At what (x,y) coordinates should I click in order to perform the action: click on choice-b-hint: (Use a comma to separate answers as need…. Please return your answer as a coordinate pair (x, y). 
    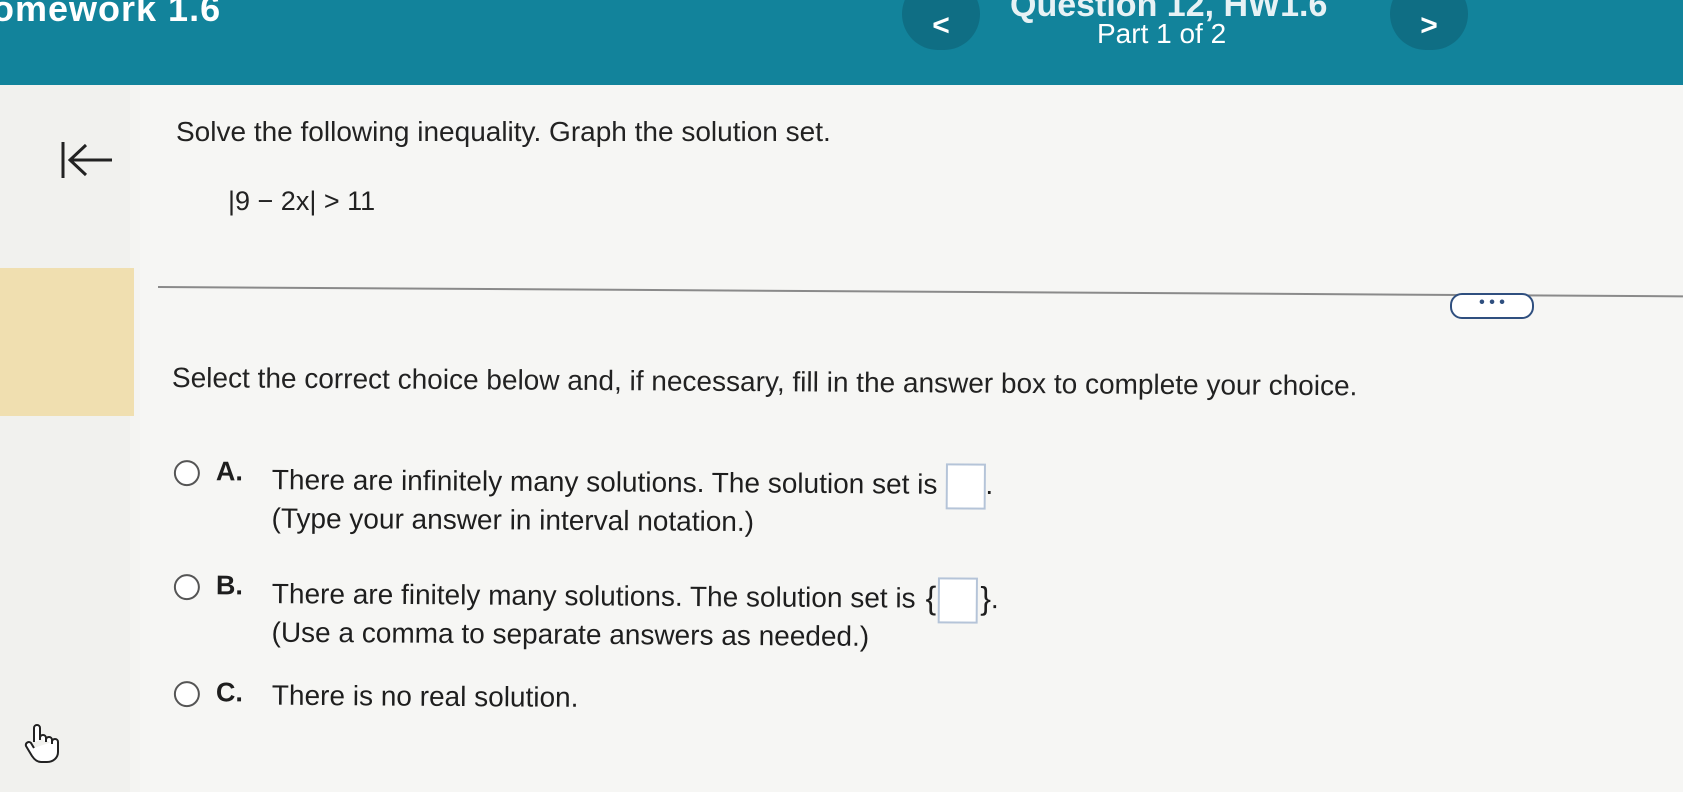
    Looking at the image, I should click on (570, 634).